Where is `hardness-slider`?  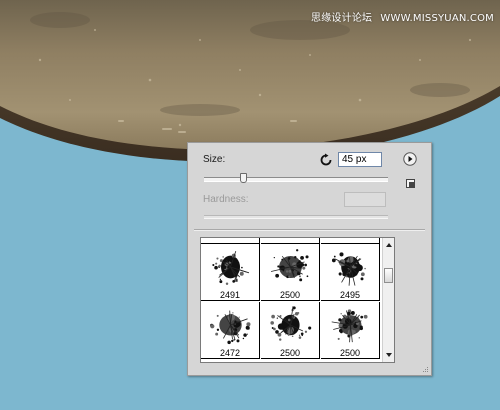 hardness-slider is located at coordinates (296, 217).